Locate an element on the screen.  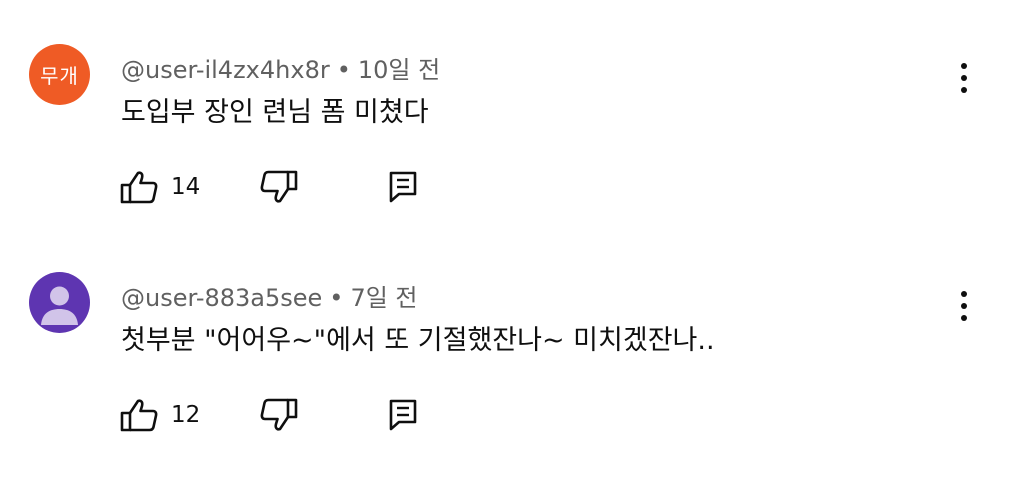
like-count: 12 is located at coordinates (186, 415).